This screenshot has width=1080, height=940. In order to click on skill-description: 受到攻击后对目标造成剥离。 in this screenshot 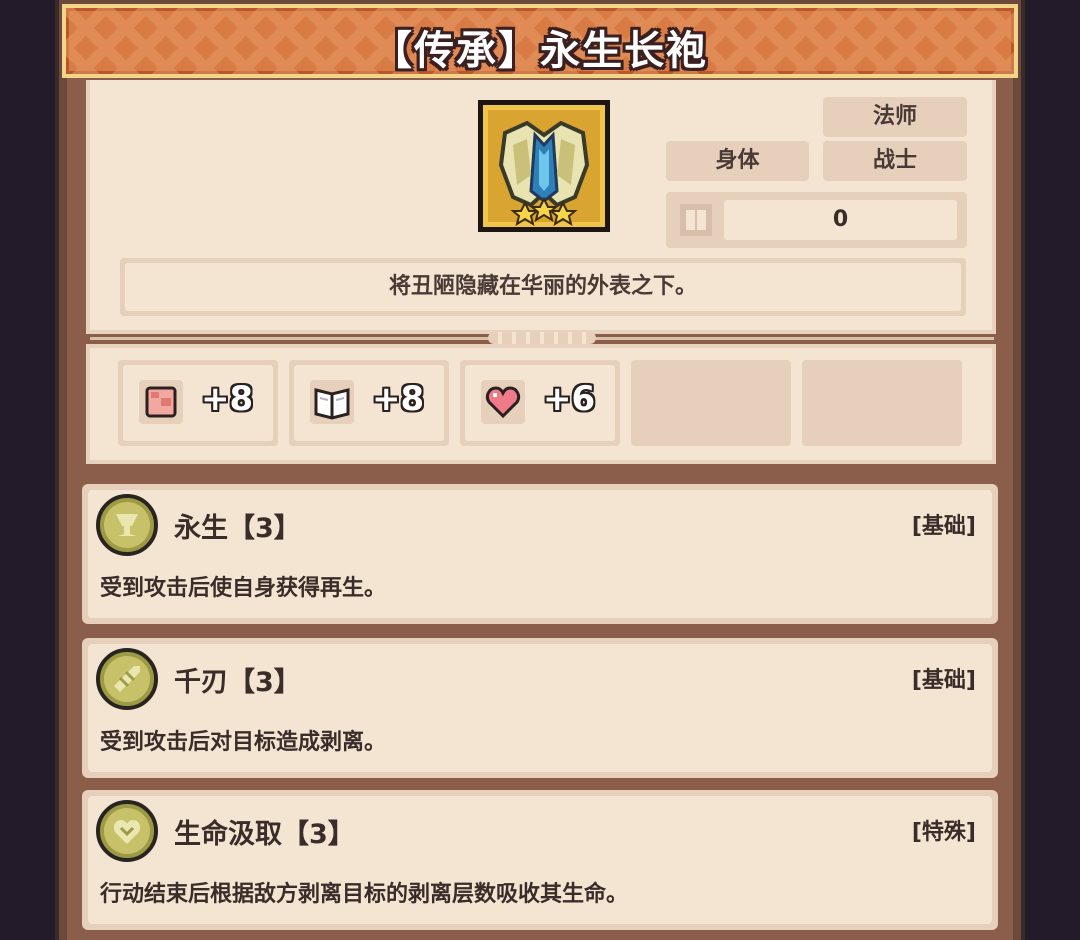, I will do `click(243, 742)`.